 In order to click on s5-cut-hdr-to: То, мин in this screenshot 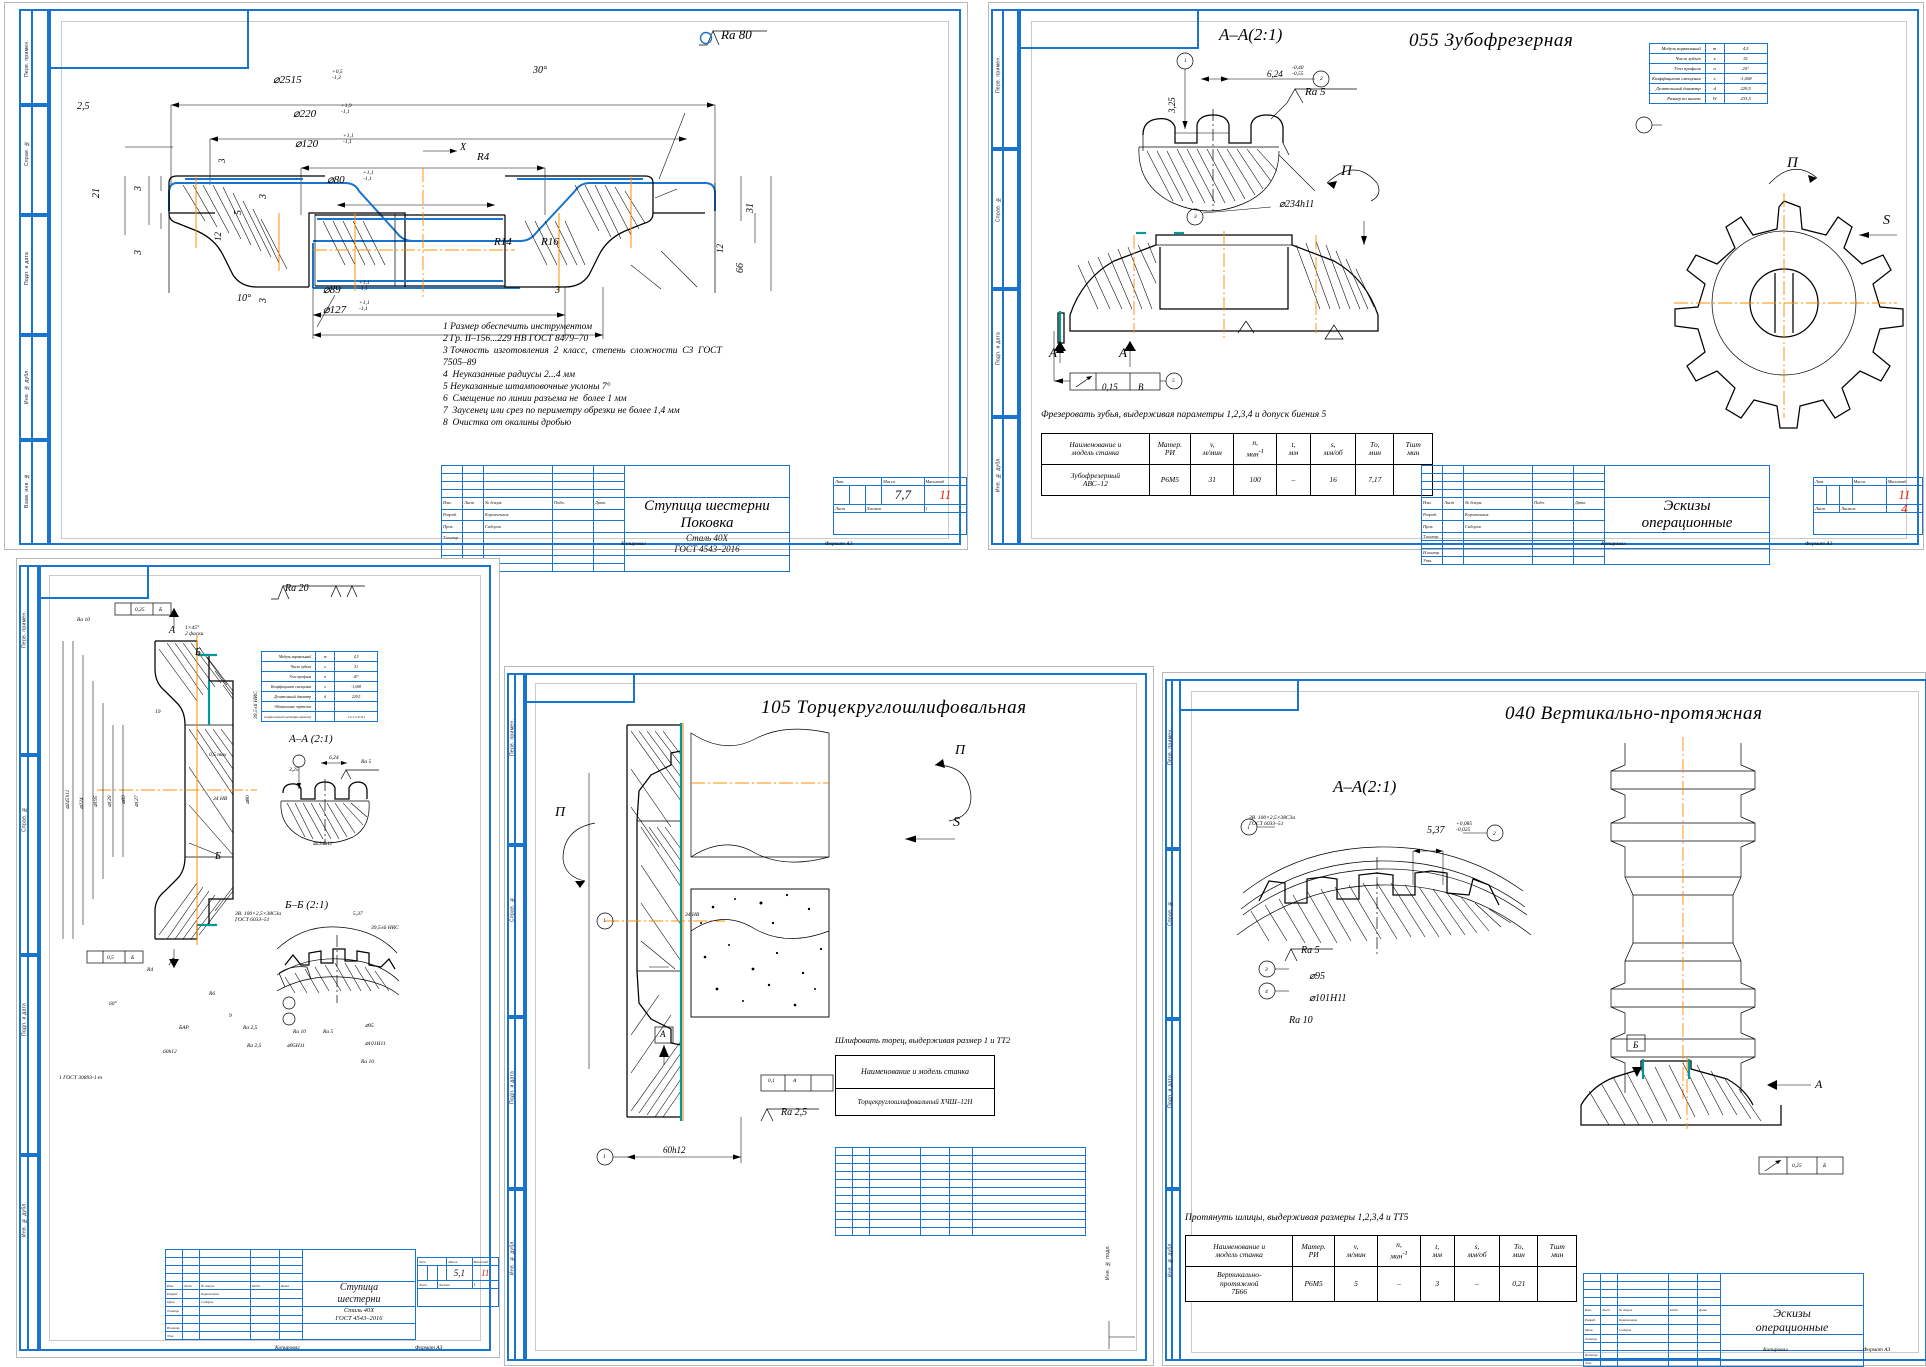, I will do `click(1519, 1251)`.